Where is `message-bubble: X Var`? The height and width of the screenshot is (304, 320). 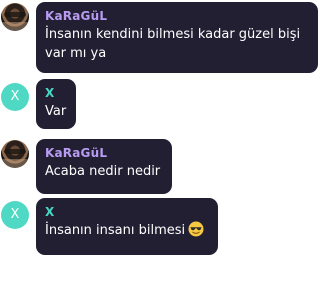
message-bubble: X Var is located at coordinates (56, 104).